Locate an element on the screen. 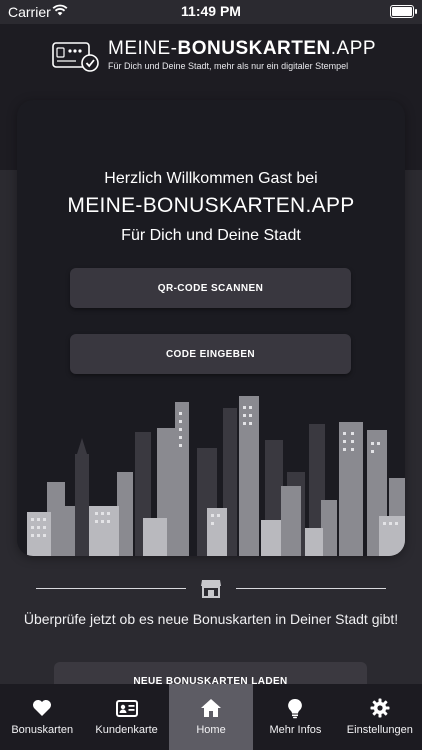  welcome-greeting: Herzlich Willkommen Gast bei is located at coordinates (211, 178).